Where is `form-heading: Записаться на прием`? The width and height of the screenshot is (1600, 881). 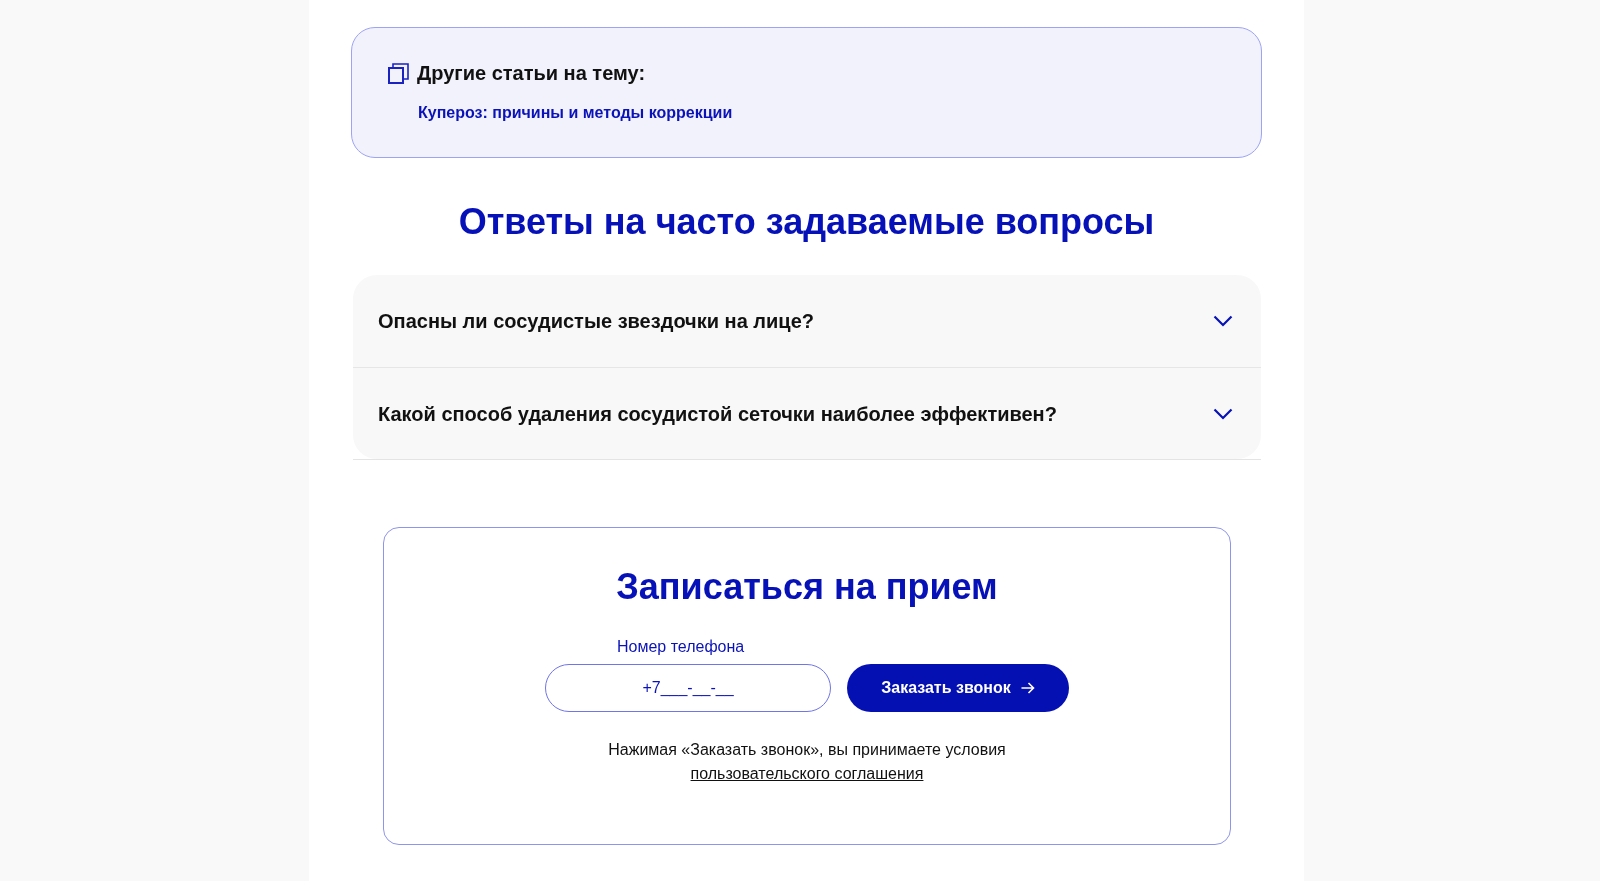
form-heading: Записаться на прием is located at coordinates (807, 587).